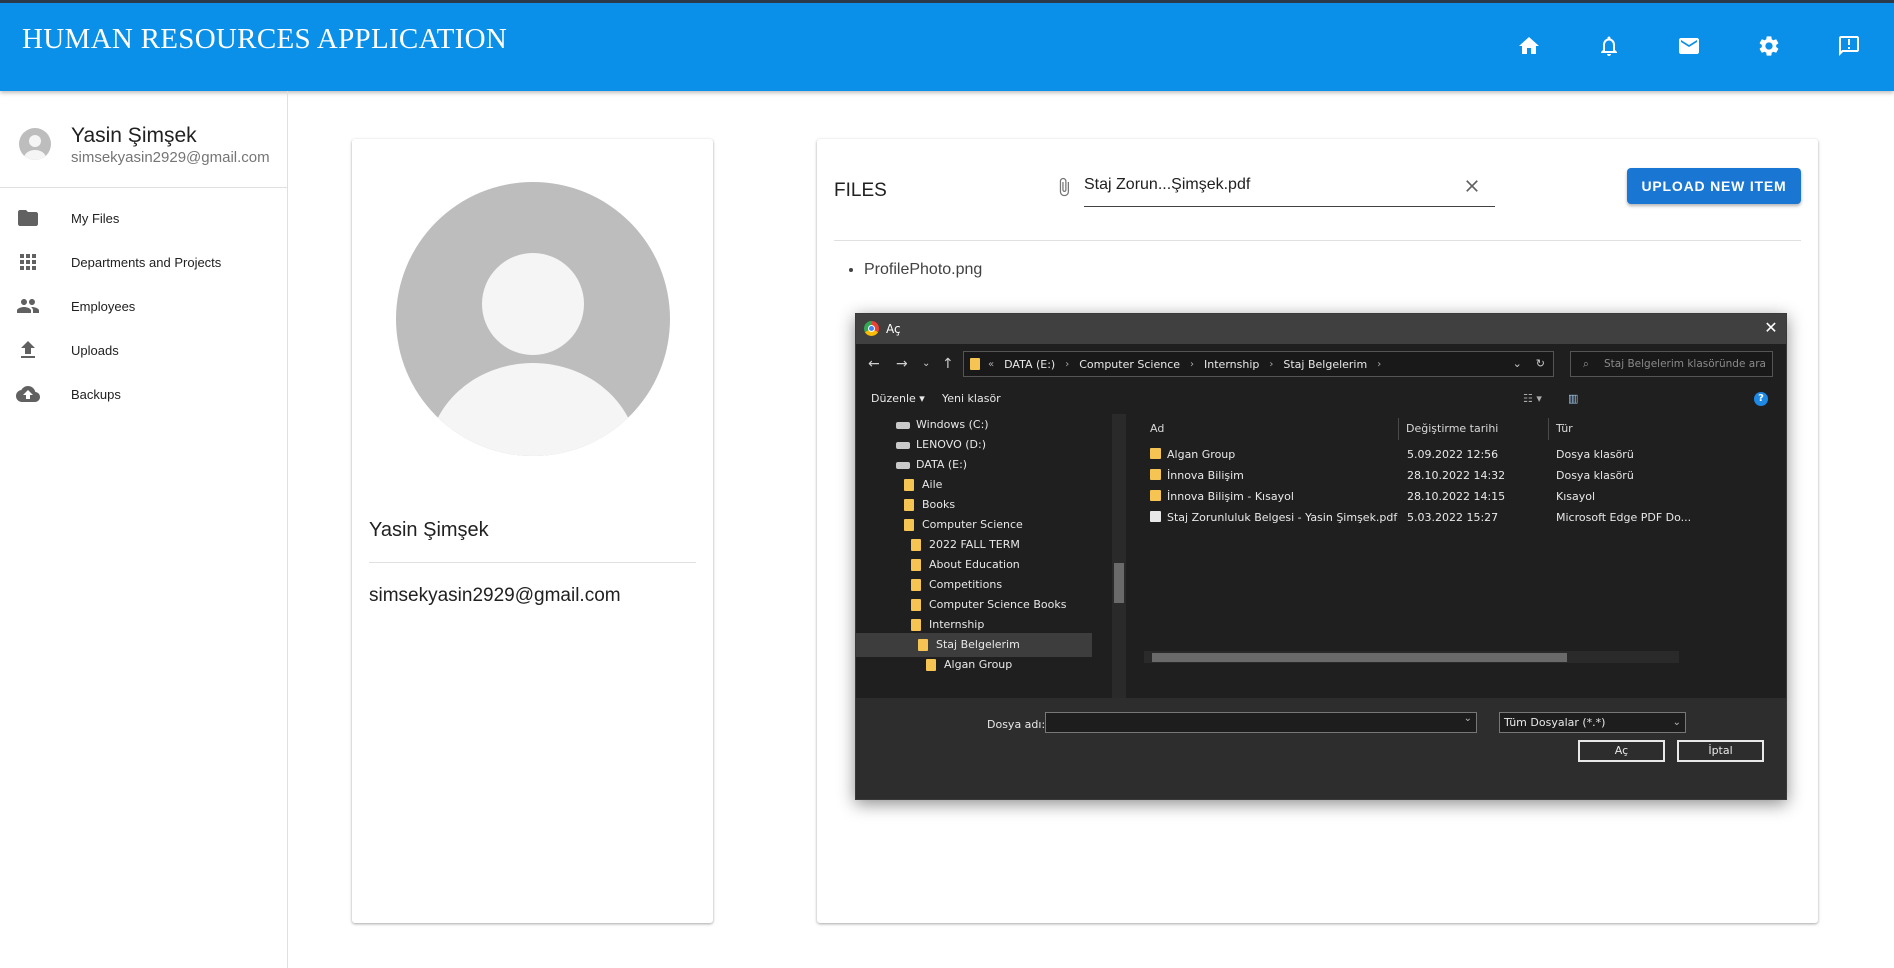 This screenshot has height=968, width=1894. What do you see at coordinates (1689, 46) in the screenshot?
I see `mail-icon` at bounding box center [1689, 46].